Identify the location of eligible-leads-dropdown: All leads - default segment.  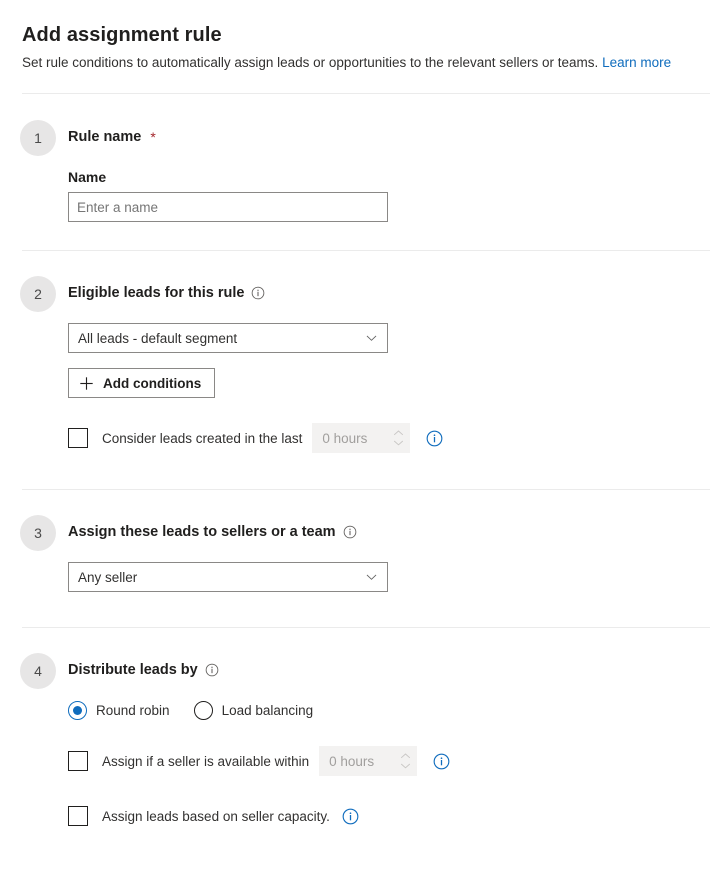
(228, 338).